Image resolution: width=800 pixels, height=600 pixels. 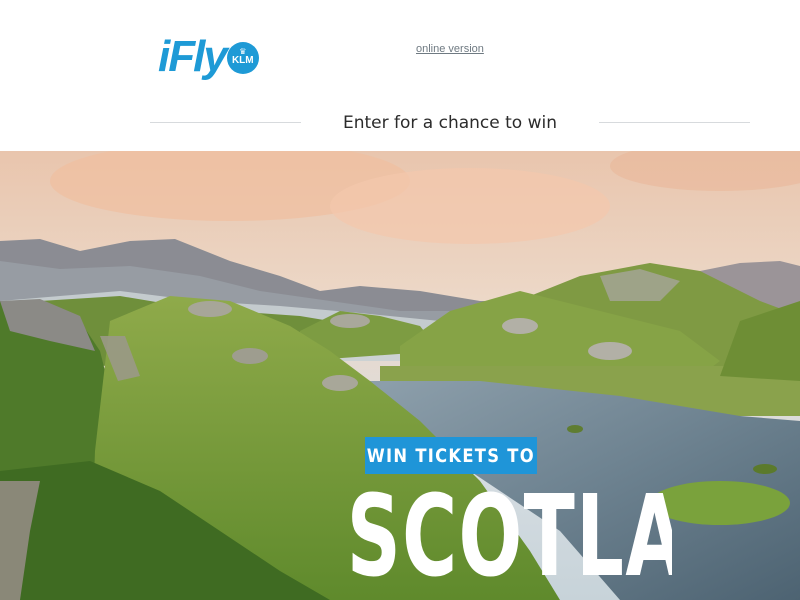 I want to click on win-tickets-badge: WIN TICKETS TO, so click(x=451, y=455).